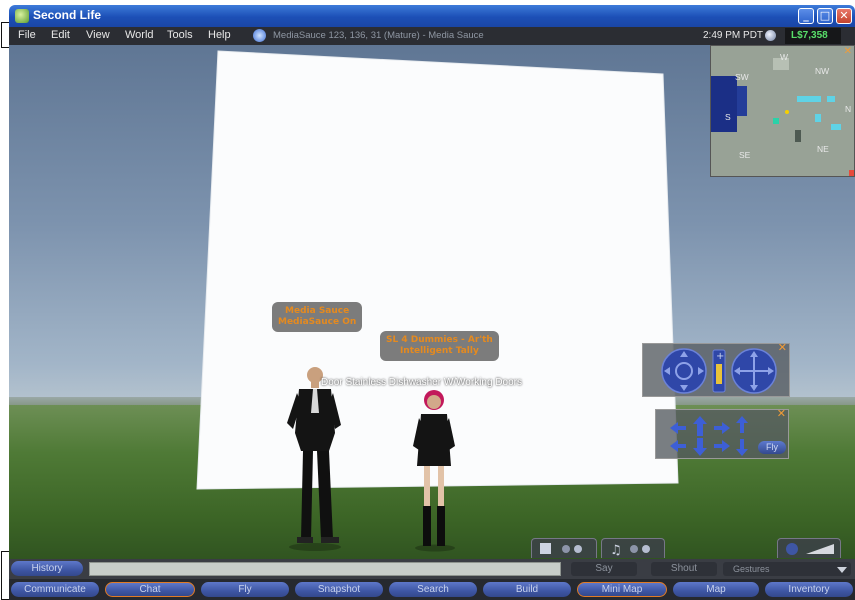 This screenshot has height=600, width=855. Describe the element at coordinates (312, 458) in the screenshot. I see `avatar-male` at that location.